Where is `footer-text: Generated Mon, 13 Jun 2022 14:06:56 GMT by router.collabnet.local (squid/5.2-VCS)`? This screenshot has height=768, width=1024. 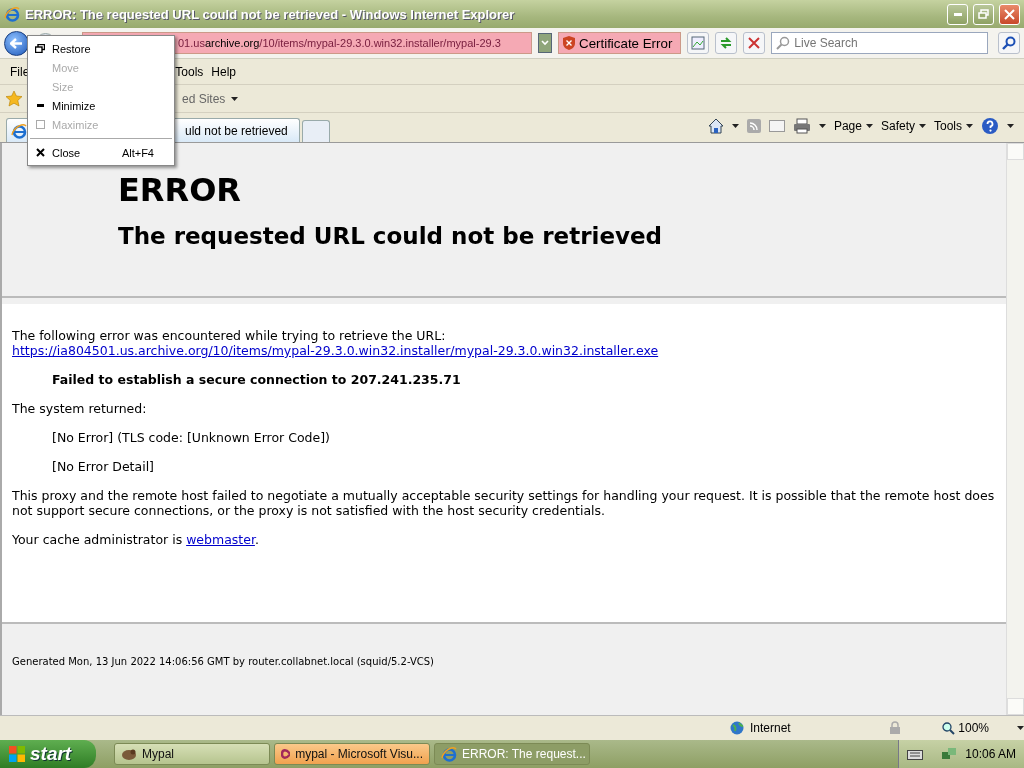 footer-text: Generated Mon, 13 Jun 2022 14:06:56 GMT by router.collabnet.local (squid/5.2-VCS) is located at coordinates (223, 662).